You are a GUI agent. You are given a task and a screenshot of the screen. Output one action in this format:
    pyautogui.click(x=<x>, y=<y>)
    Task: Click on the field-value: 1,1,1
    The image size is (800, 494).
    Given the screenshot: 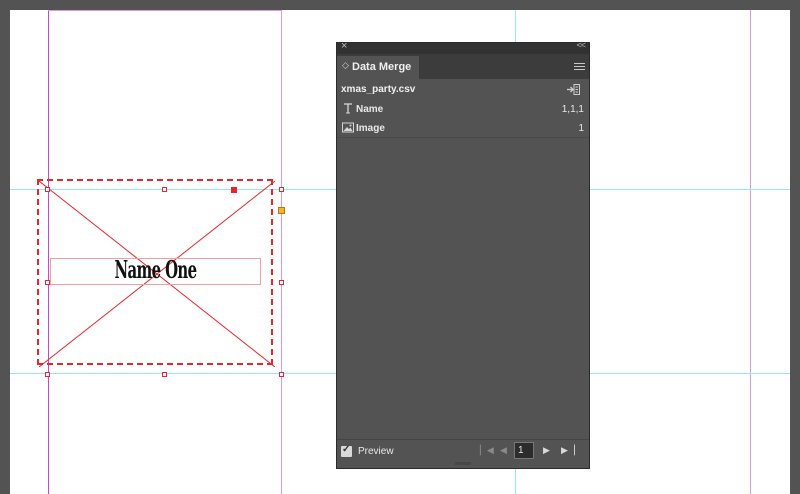 What is the action you would take?
    pyautogui.click(x=572, y=109)
    